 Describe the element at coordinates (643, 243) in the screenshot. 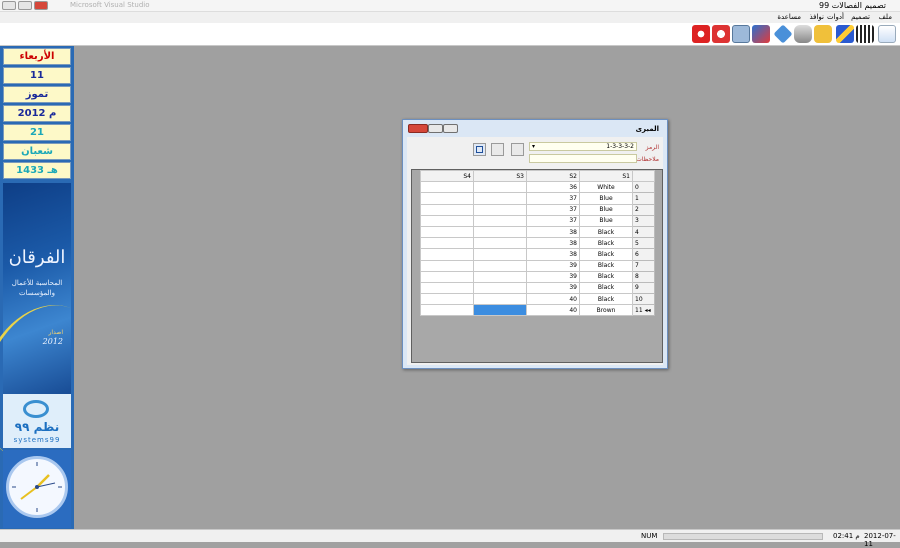

I see `row-index: 5` at that location.